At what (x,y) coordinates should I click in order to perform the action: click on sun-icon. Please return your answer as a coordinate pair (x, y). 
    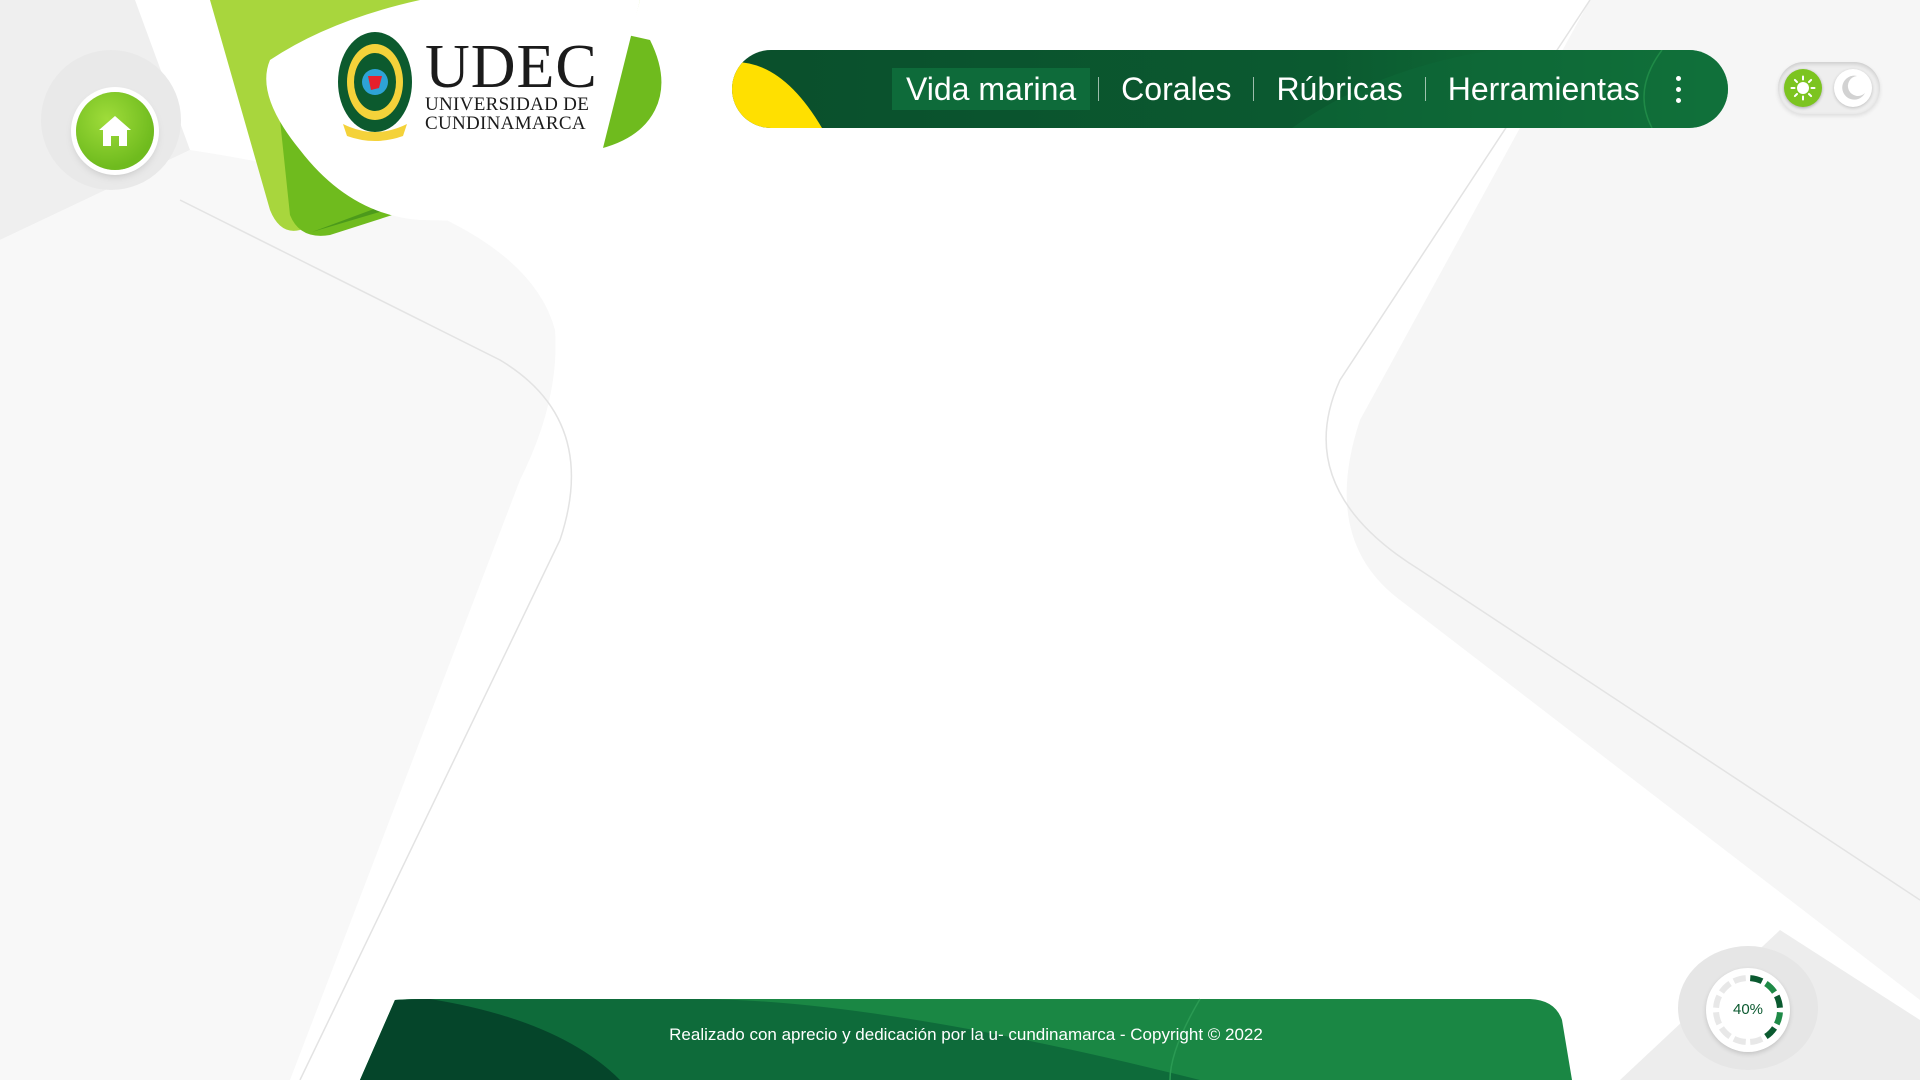
    Looking at the image, I should click on (1803, 88).